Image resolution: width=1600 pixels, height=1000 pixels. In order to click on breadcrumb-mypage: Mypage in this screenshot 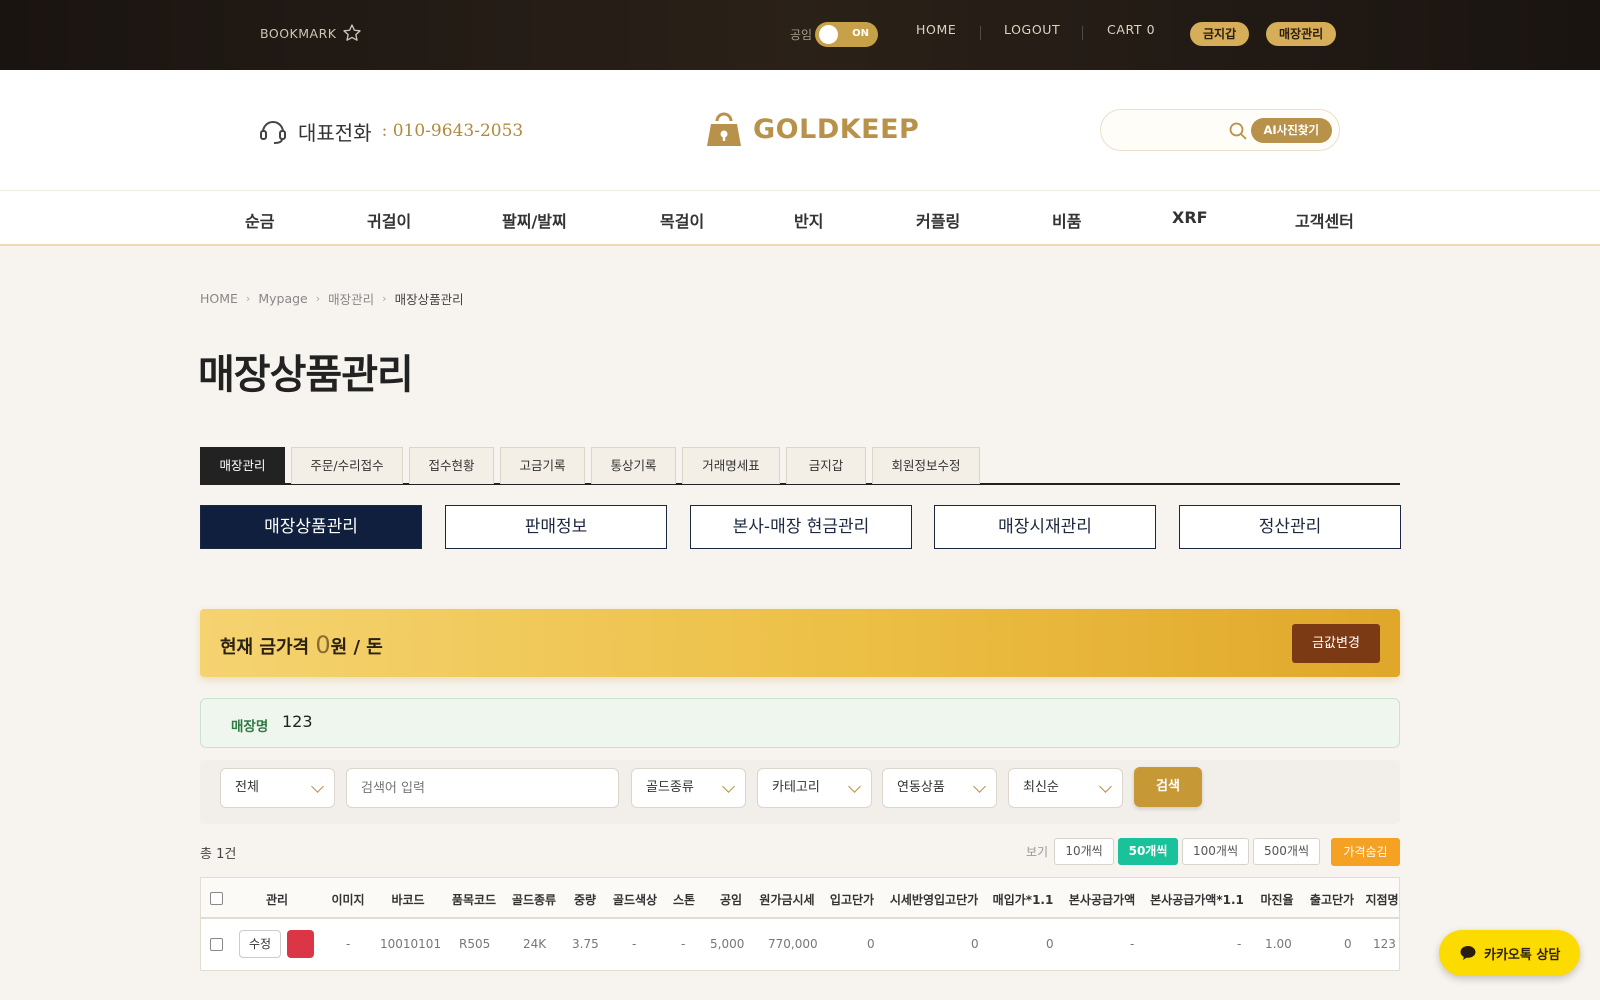, I will do `click(282, 298)`.